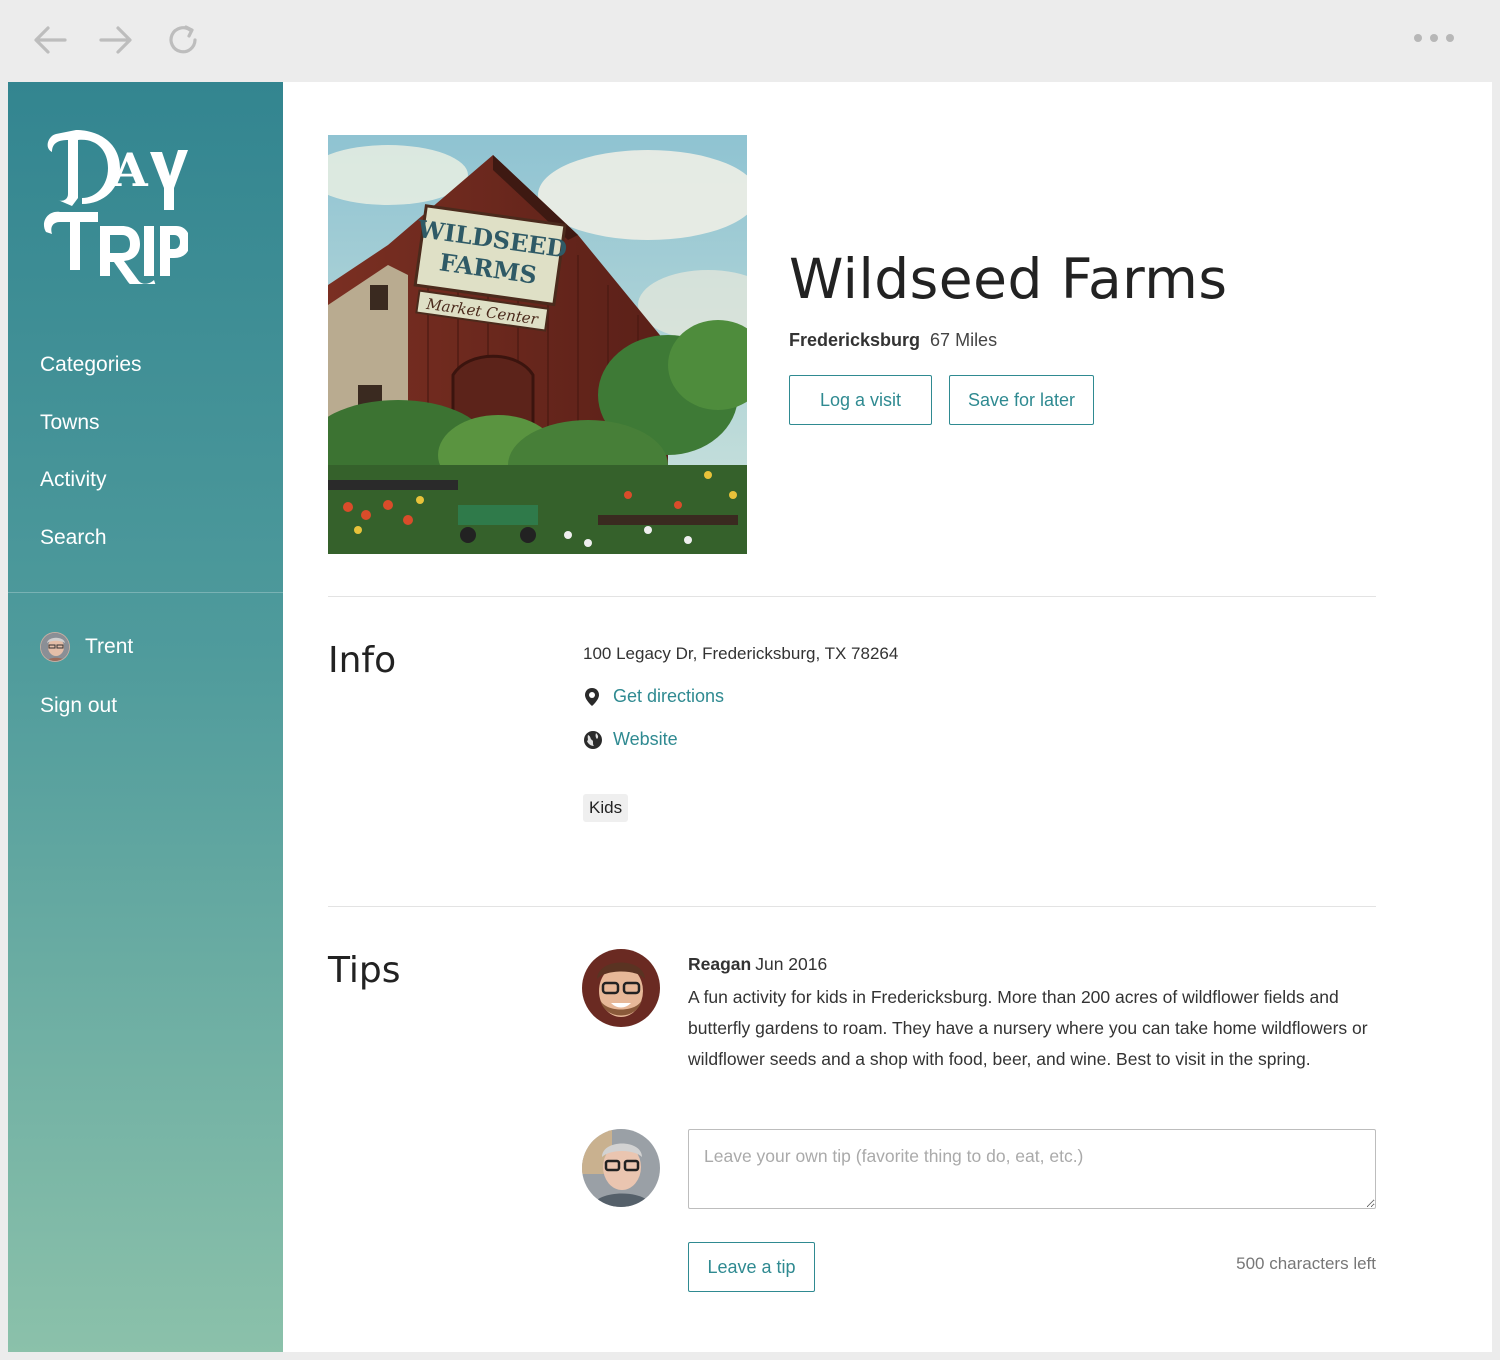 The image size is (1500, 1360). I want to click on ellipsis-icon, so click(1434, 38).